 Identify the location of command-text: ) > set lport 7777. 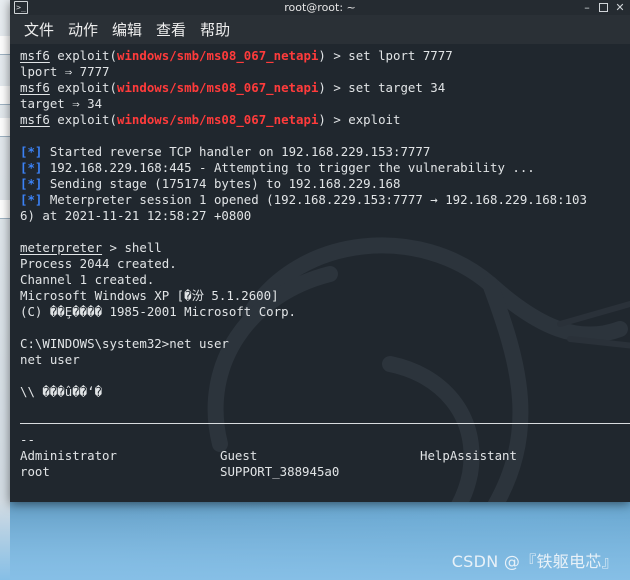
(385, 55).